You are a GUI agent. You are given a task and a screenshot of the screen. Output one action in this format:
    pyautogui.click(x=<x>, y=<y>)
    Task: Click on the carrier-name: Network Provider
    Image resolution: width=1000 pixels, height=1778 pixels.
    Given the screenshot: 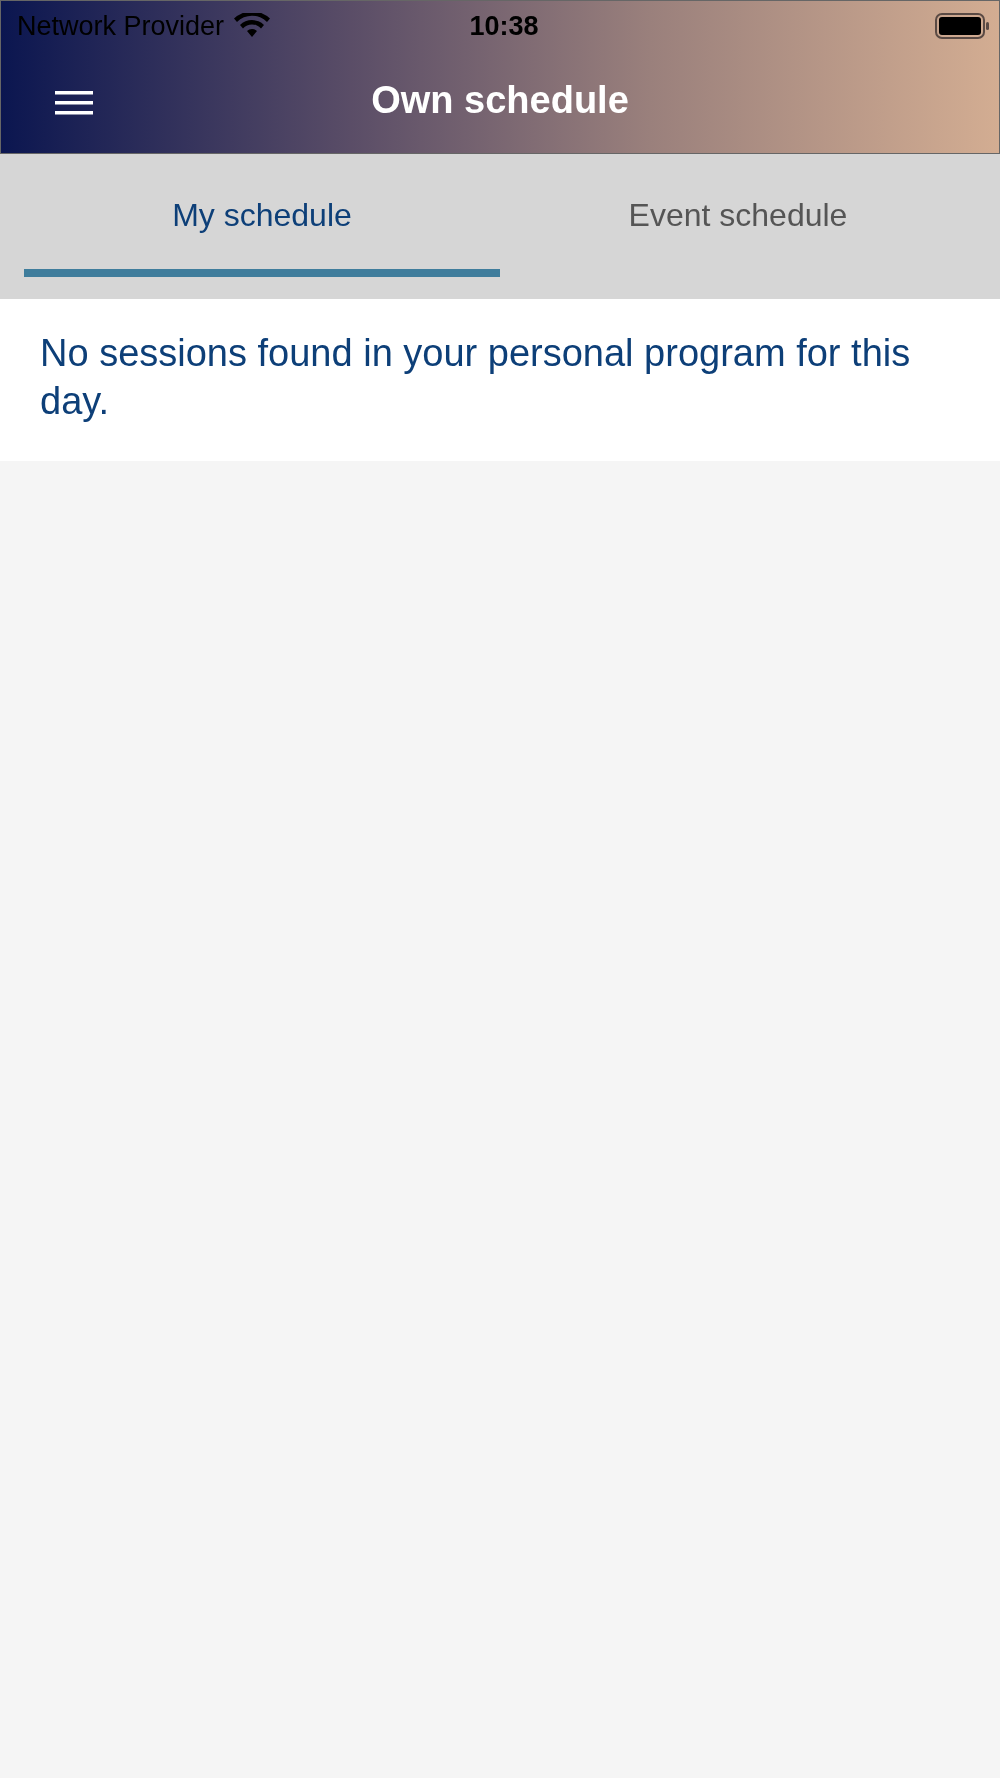 What is the action you would take?
    pyautogui.click(x=121, y=26)
    